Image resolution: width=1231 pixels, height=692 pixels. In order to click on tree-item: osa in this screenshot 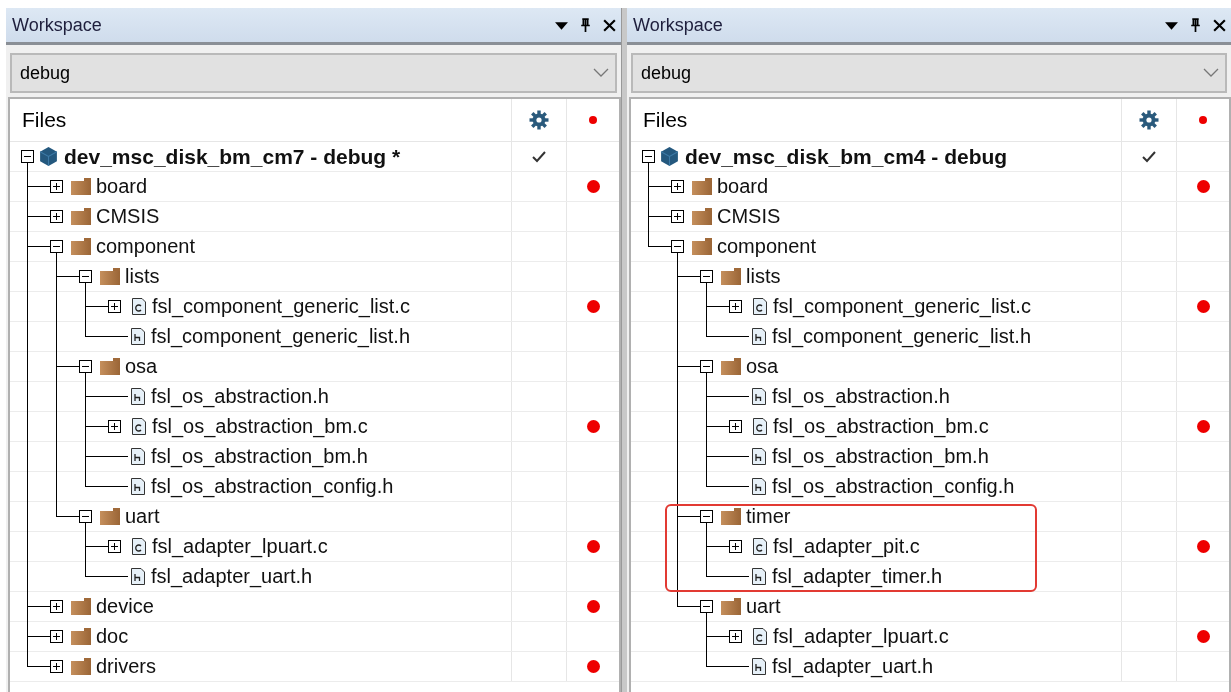, I will do `click(141, 366)`.